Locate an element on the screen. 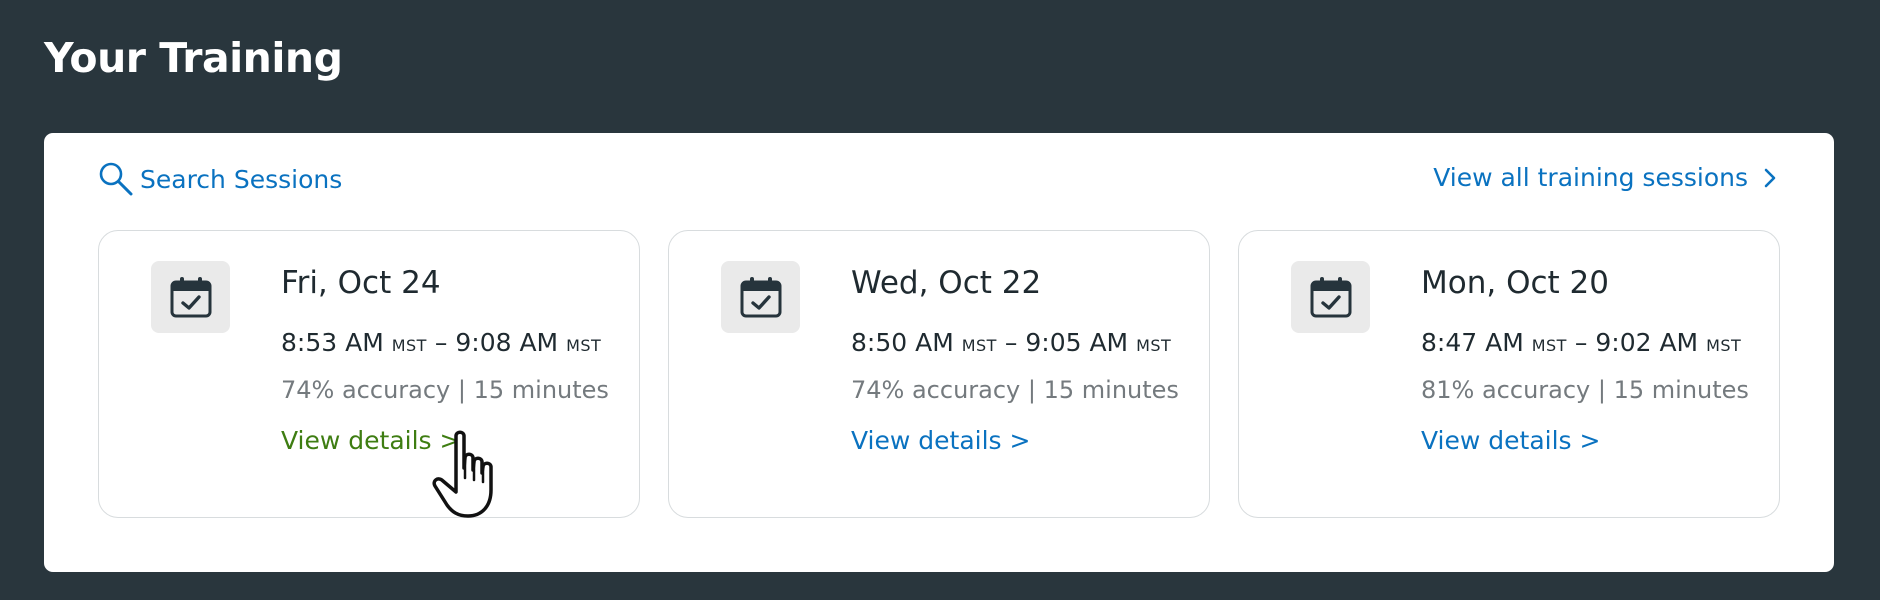 The image size is (1880, 600). session-date: Mon, Oct 20 is located at coordinates (1515, 283).